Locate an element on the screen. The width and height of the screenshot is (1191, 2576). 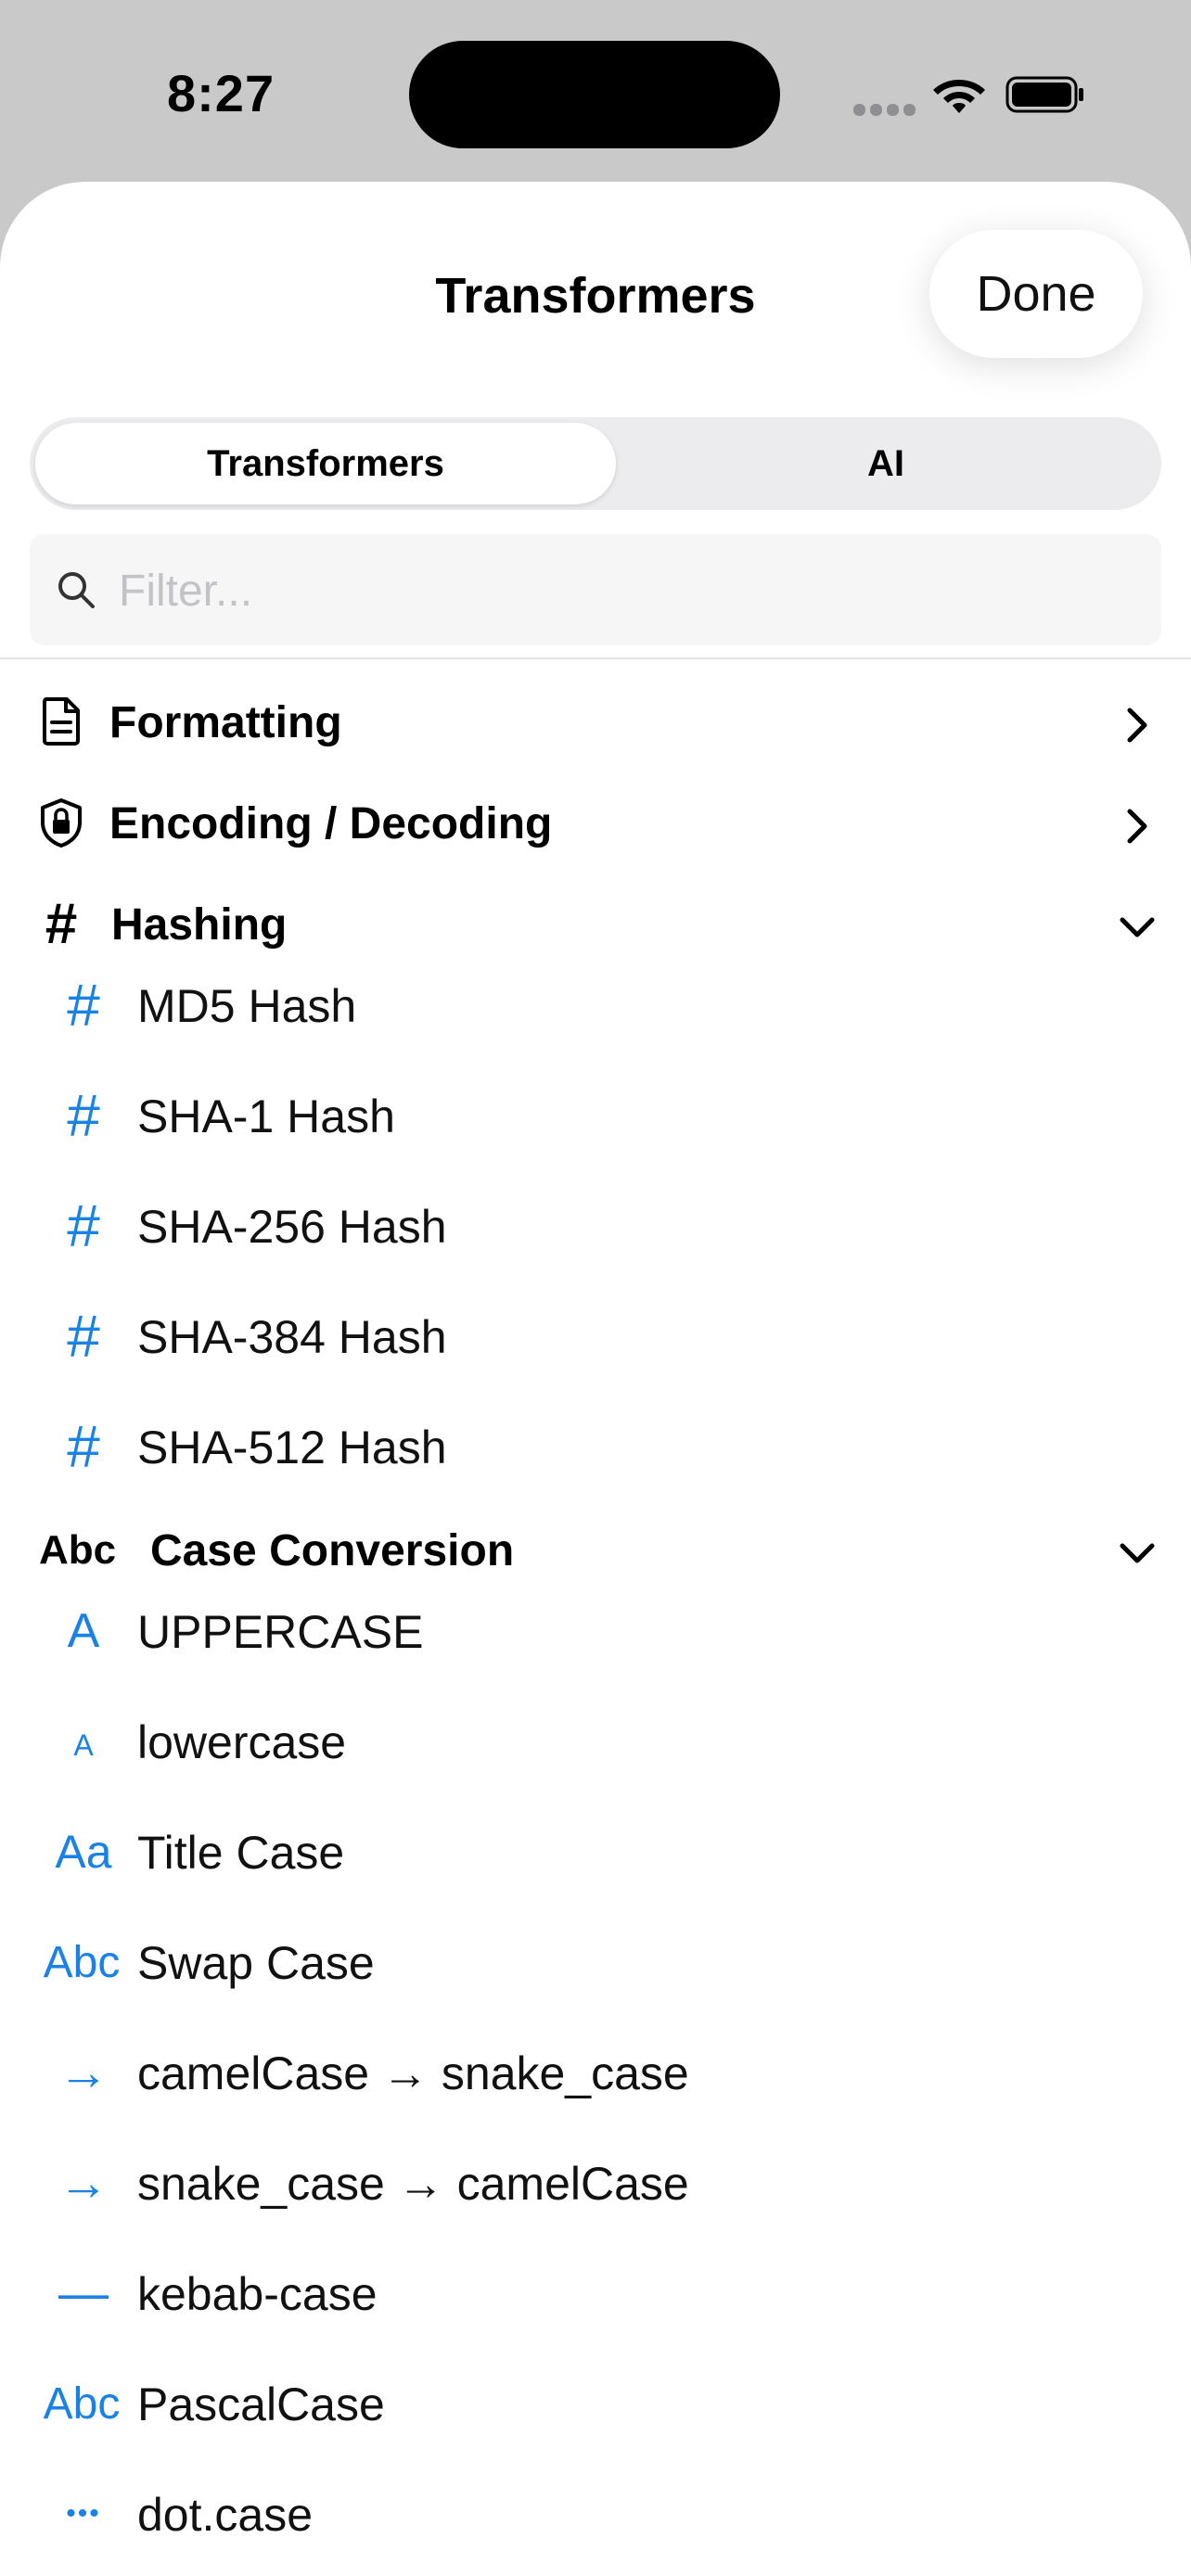
item-label: dot.case is located at coordinates (225, 2515).